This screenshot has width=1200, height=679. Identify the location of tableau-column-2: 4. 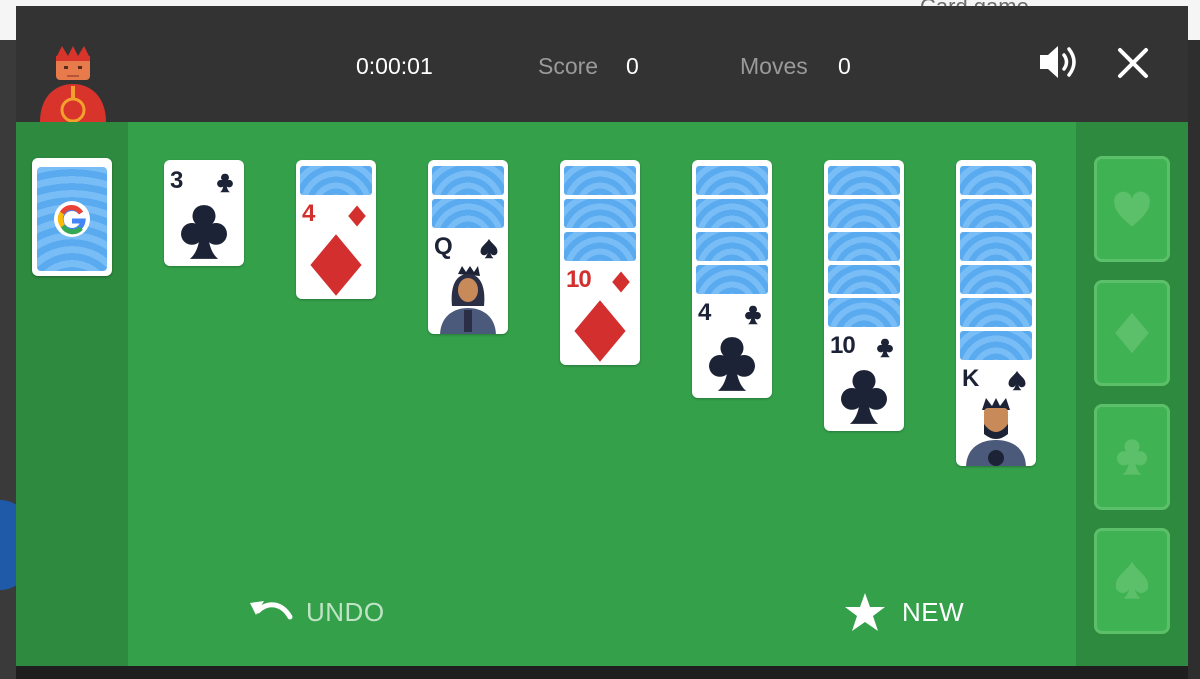
(336, 229).